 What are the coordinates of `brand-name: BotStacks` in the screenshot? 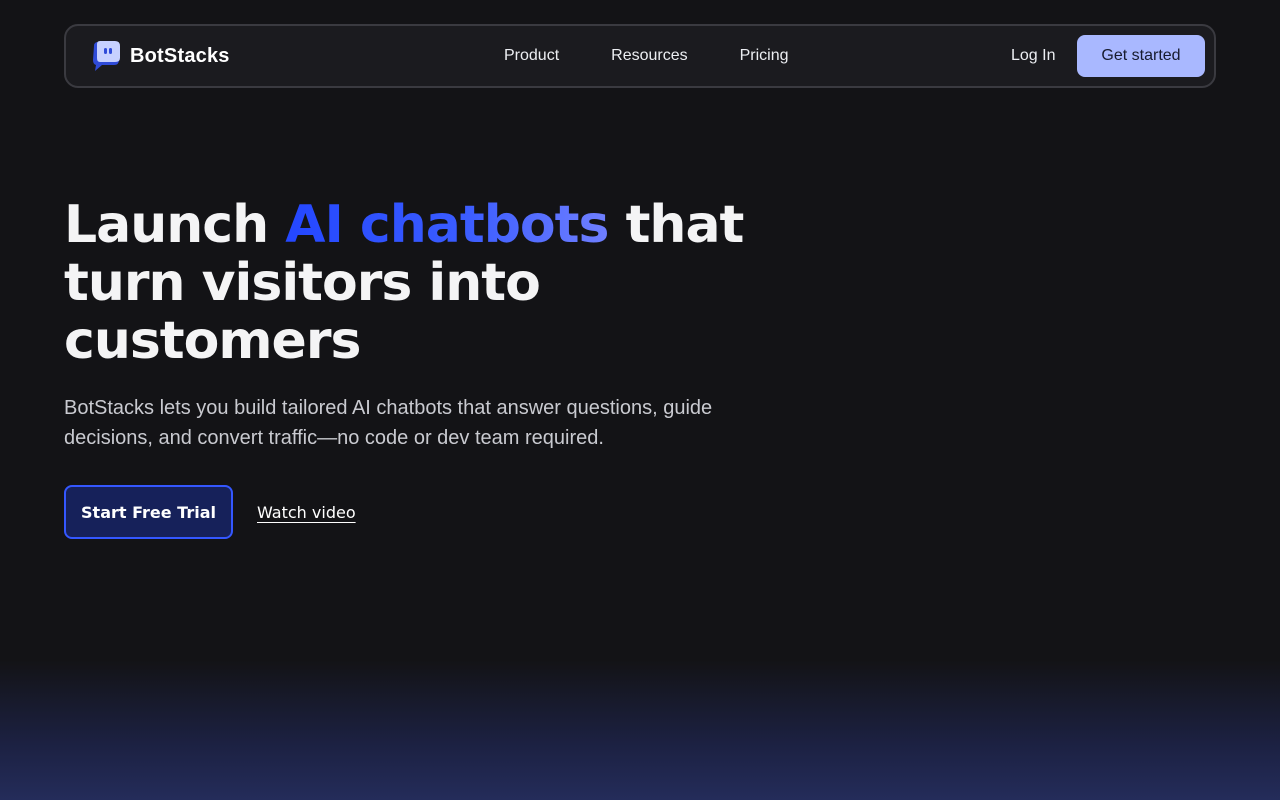 It's located at (180, 55).